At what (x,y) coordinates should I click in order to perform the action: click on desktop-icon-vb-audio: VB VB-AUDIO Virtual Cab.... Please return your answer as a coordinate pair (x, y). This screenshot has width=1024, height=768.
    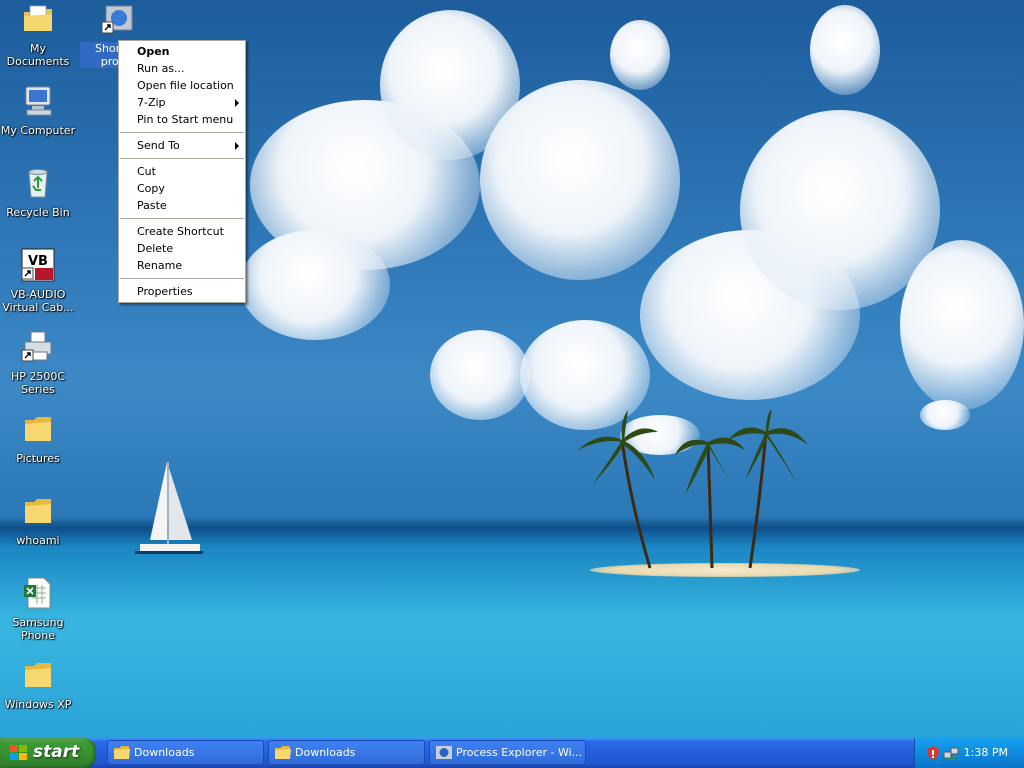
    Looking at the image, I should click on (38, 281).